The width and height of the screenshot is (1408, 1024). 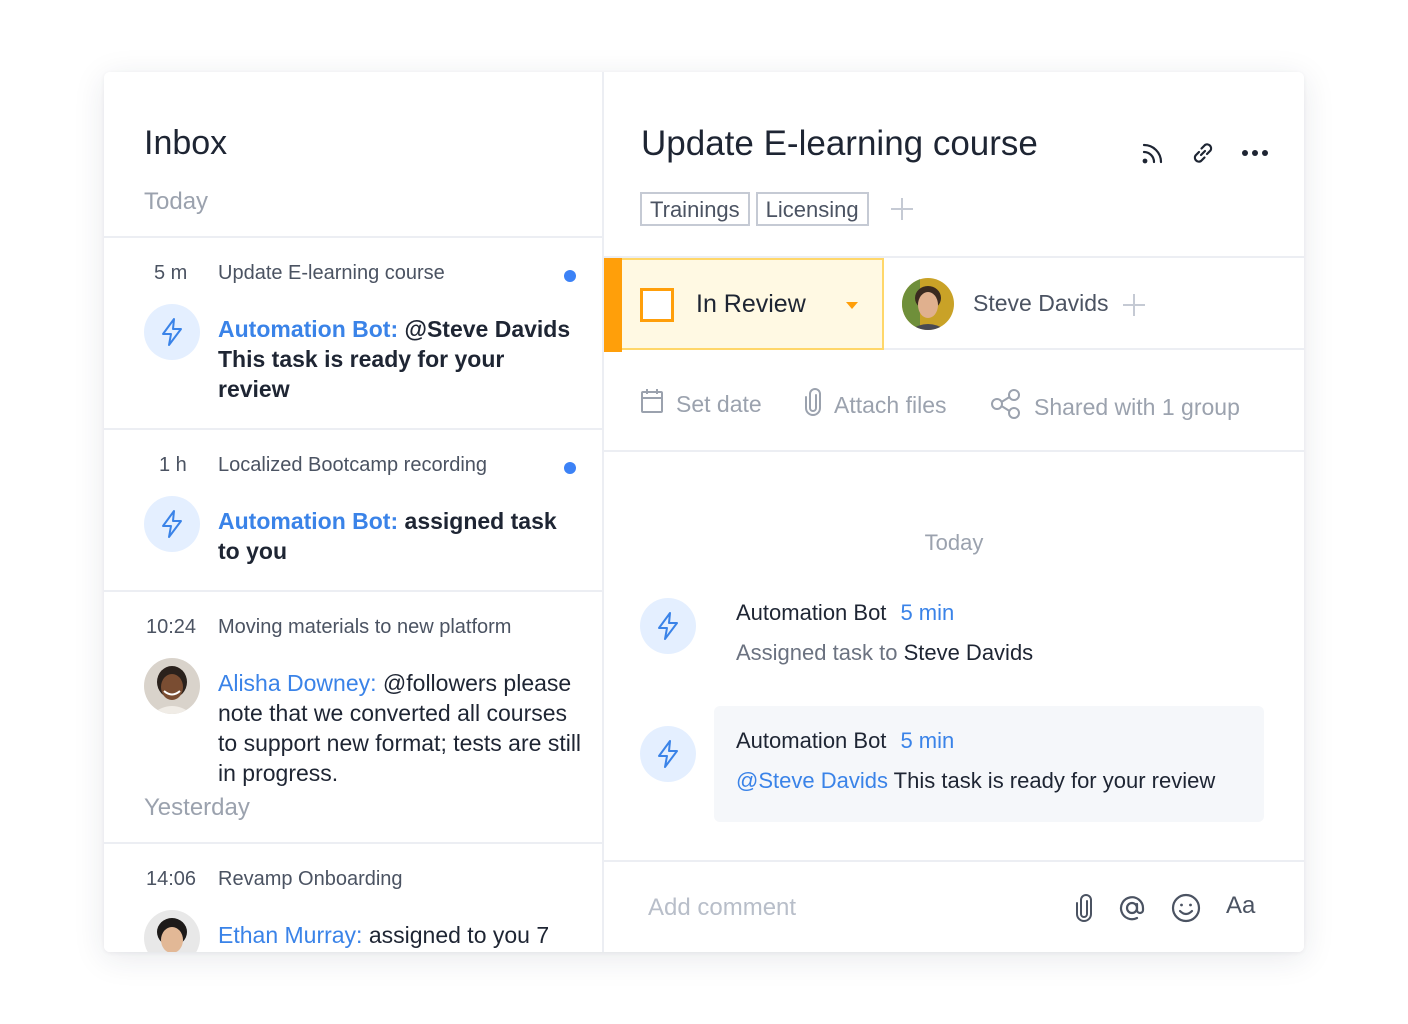 What do you see at coordinates (459, 935) in the screenshot?
I see `item-text: assigned to you 7` at bounding box center [459, 935].